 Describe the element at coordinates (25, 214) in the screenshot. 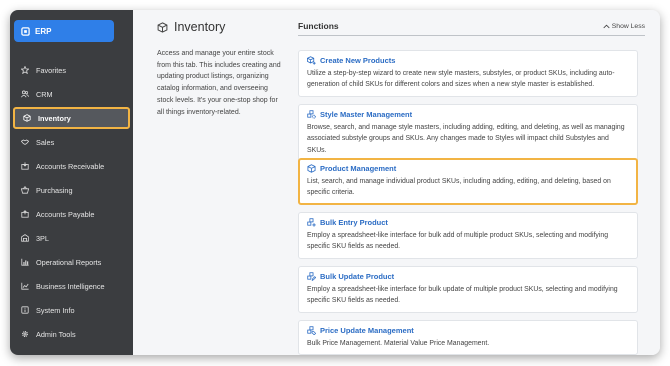

I see `payable-icon` at that location.